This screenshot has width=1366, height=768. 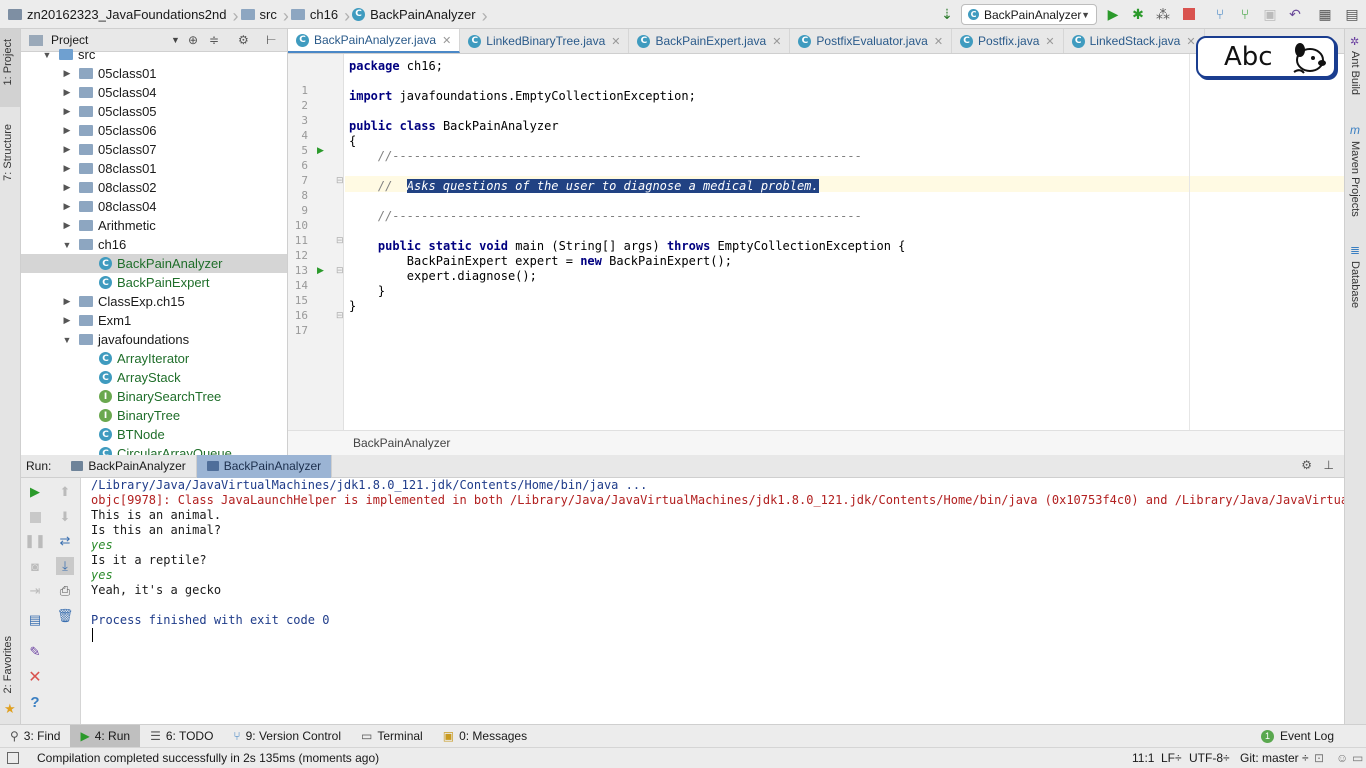 I want to click on tree-item: I BinarySearchTree, so click(x=154, y=396).